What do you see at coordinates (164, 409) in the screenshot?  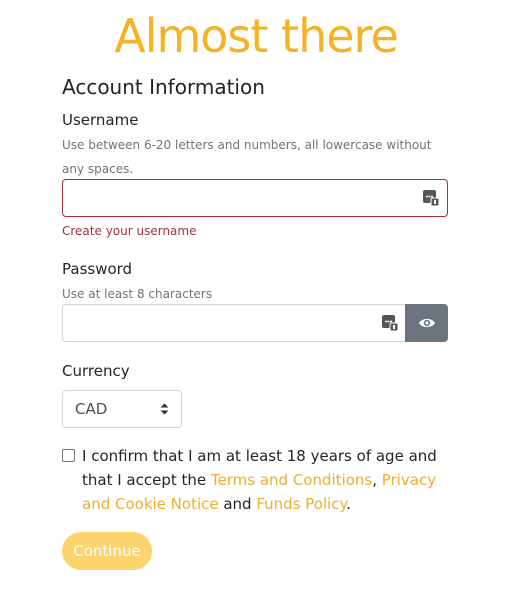 I see `sort-arrows-icon` at bounding box center [164, 409].